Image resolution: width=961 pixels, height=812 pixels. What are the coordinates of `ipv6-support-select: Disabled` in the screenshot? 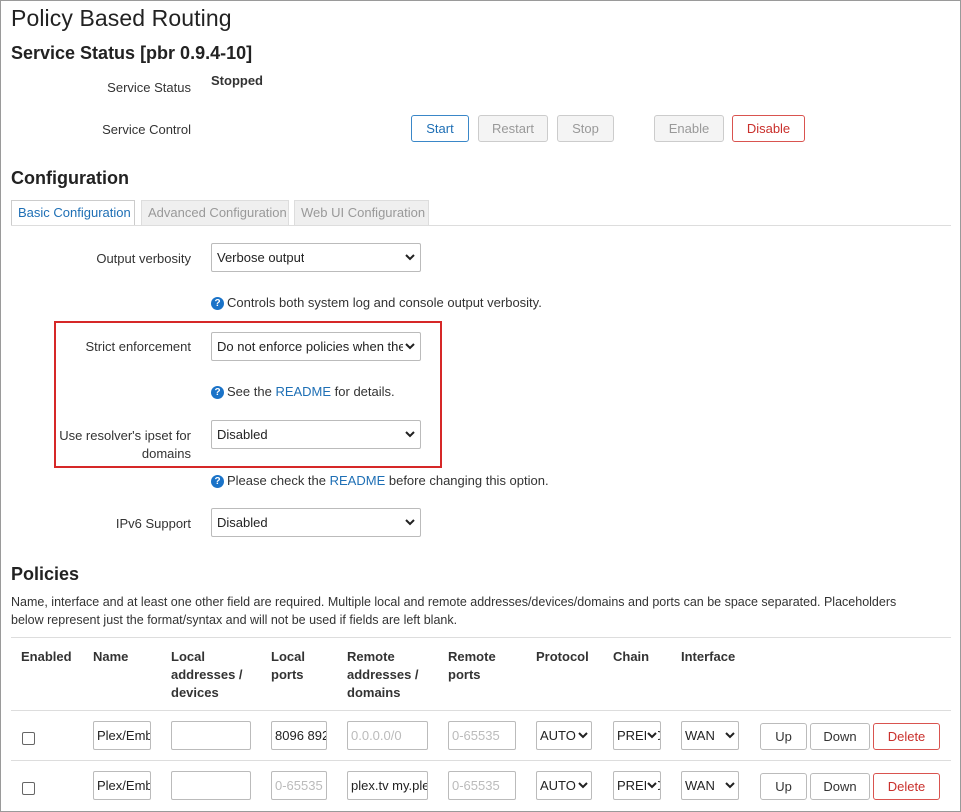 It's located at (316, 522).